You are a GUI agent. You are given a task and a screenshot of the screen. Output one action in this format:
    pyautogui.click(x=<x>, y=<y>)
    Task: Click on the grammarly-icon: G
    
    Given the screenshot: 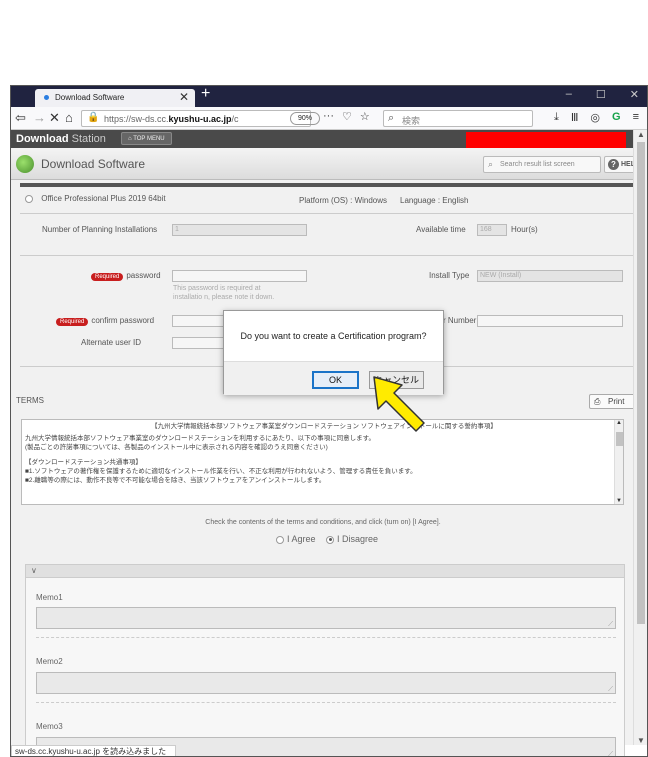 What is the action you would take?
    pyautogui.click(x=616, y=117)
    